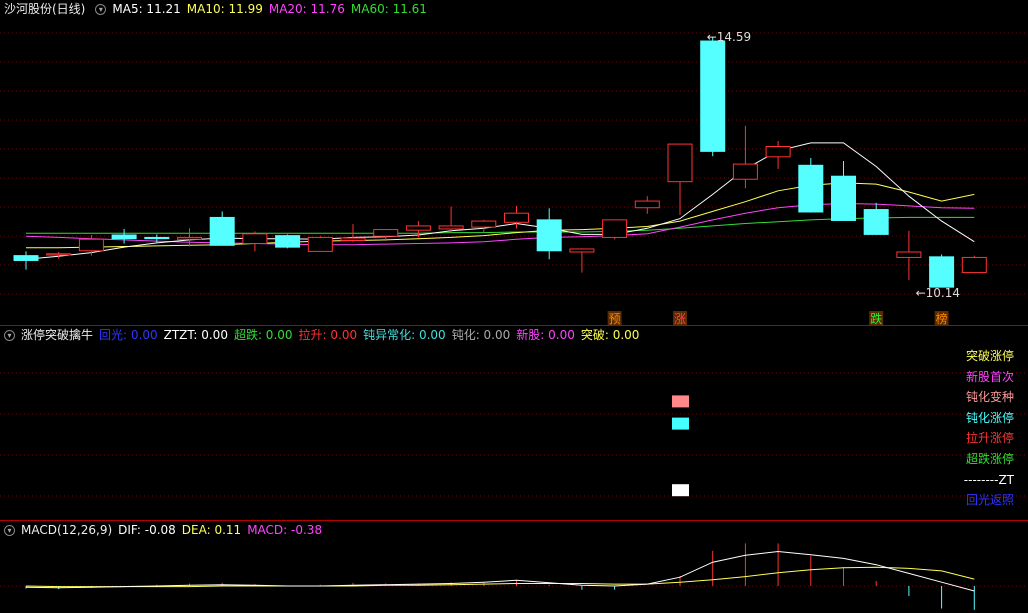  I want to click on legend-item: --------ZT, so click(988, 479).